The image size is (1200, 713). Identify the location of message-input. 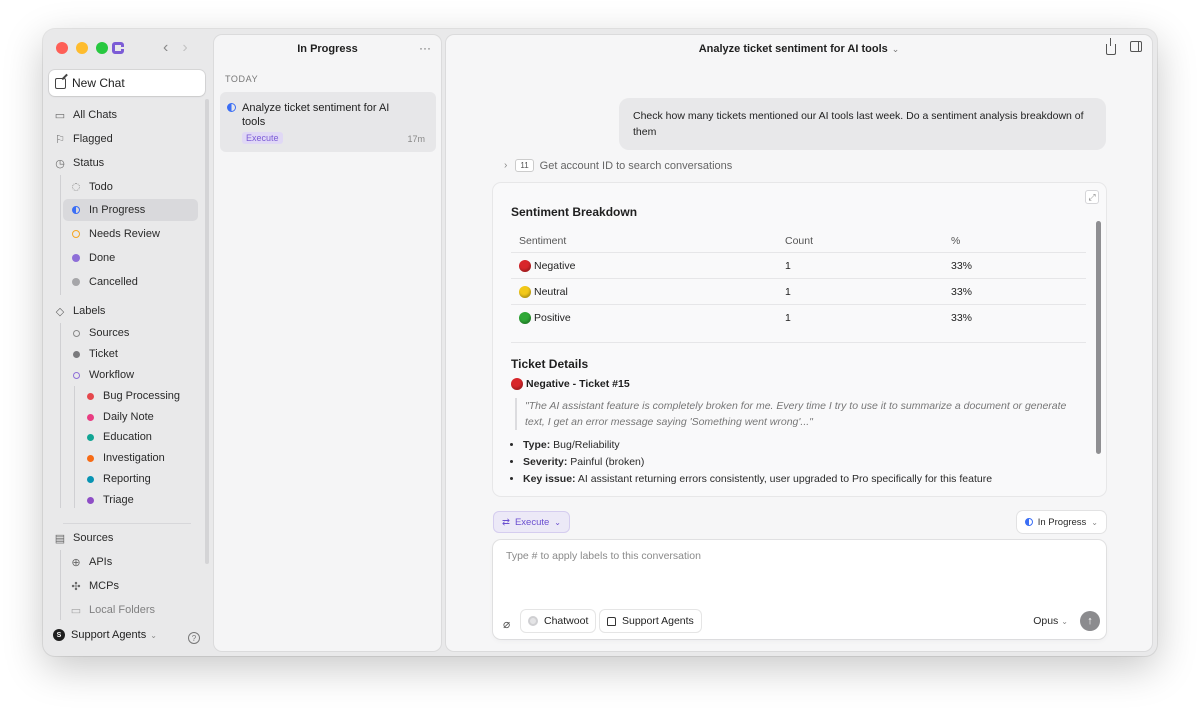
(796, 556).